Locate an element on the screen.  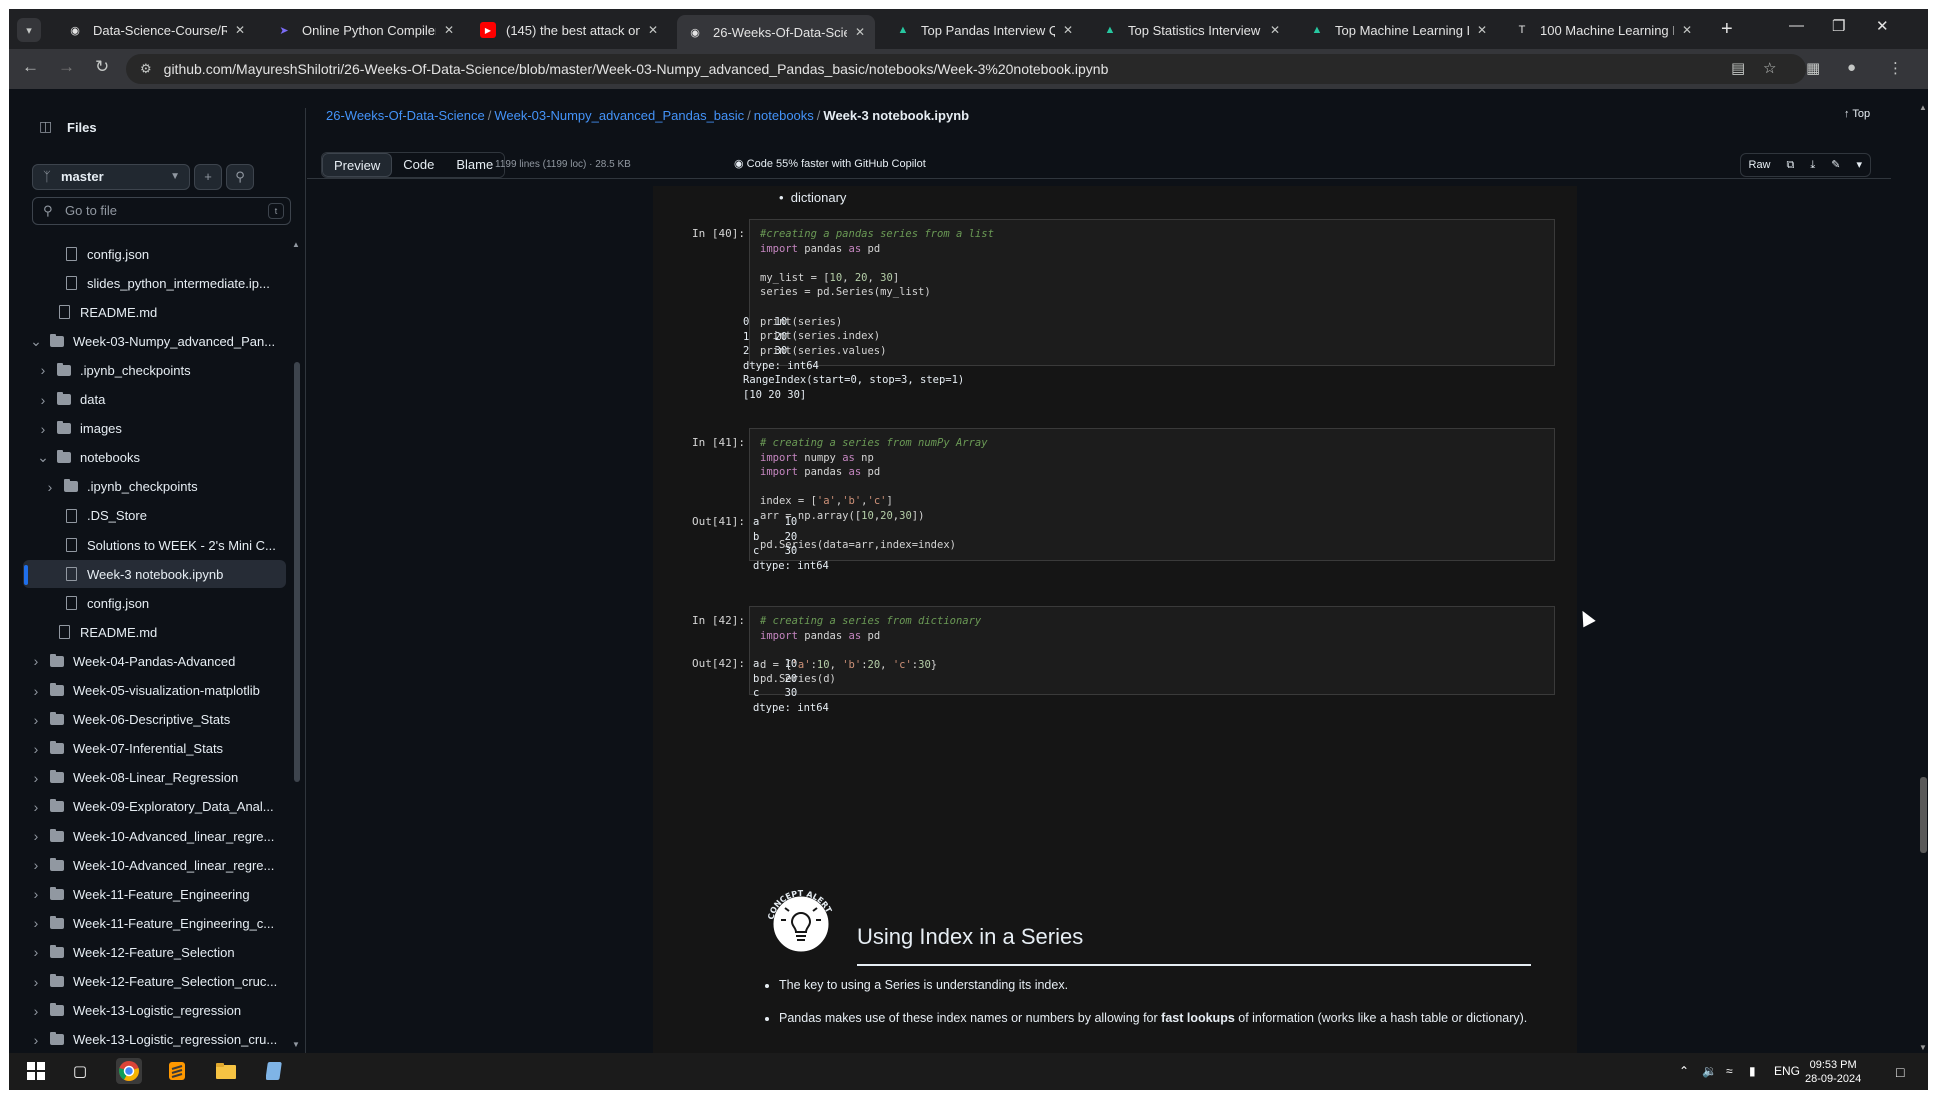
tree-folder-item: › Week-12-Feature_Selection is located at coordinates (154, 952).